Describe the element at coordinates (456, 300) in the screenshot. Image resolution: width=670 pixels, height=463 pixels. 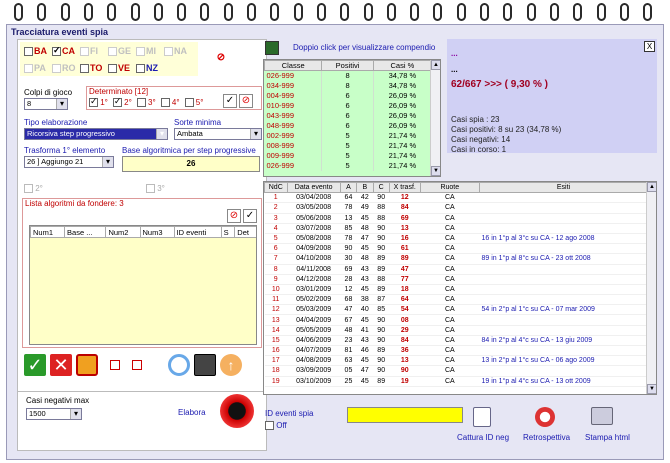
I see `events-row: 11 05/02/2009 68 38 87 64 CA` at that location.